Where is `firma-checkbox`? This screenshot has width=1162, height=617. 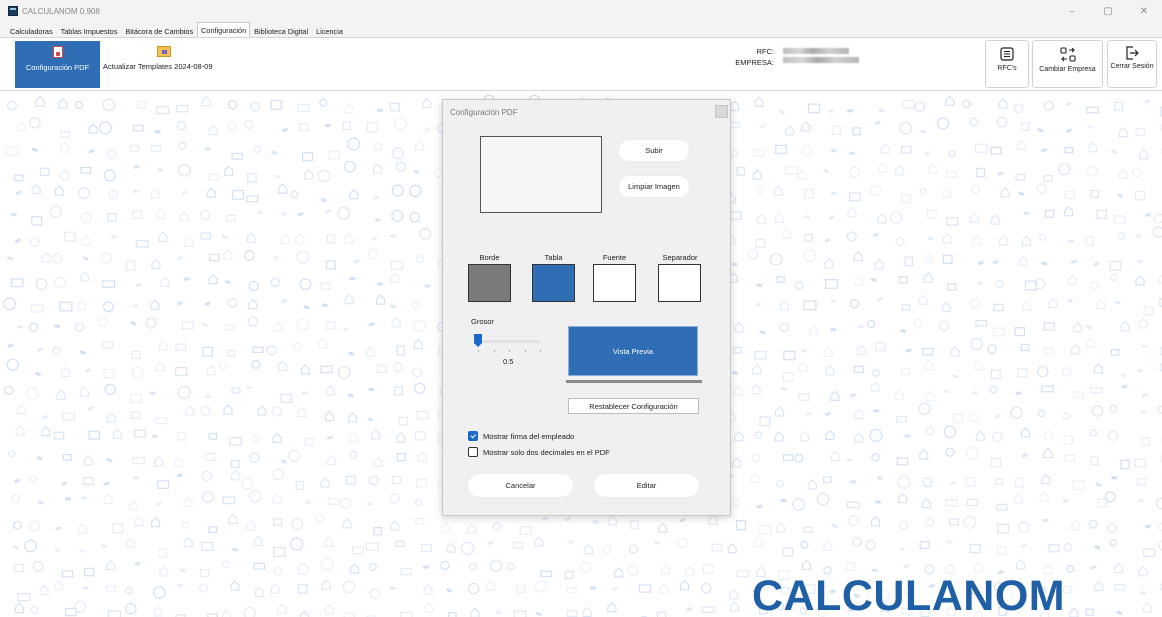
firma-checkbox is located at coordinates (473, 436).